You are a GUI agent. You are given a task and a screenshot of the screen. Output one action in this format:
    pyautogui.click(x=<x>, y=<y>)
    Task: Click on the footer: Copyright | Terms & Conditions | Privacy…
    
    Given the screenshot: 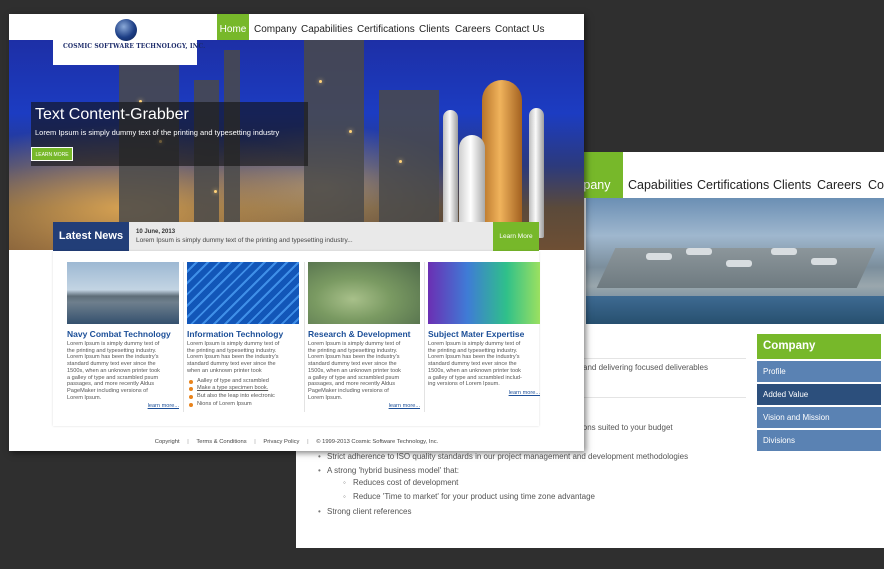 What is the action you would take?
    pyautogui.click(x=296, y=442)
    